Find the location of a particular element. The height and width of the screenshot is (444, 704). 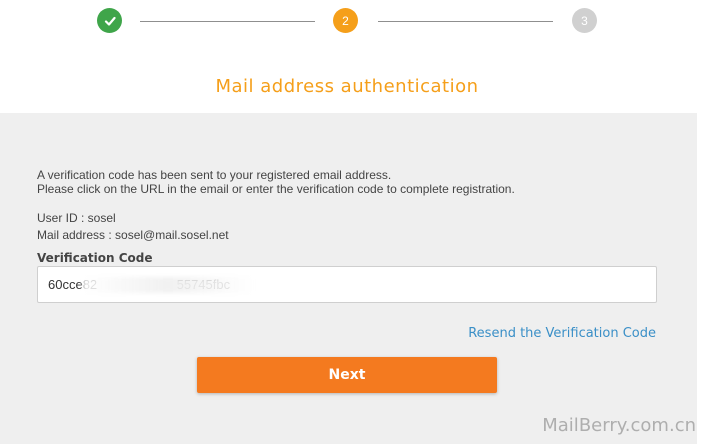

verification-code-label: Verification Code is located at coordinates (95, 258).